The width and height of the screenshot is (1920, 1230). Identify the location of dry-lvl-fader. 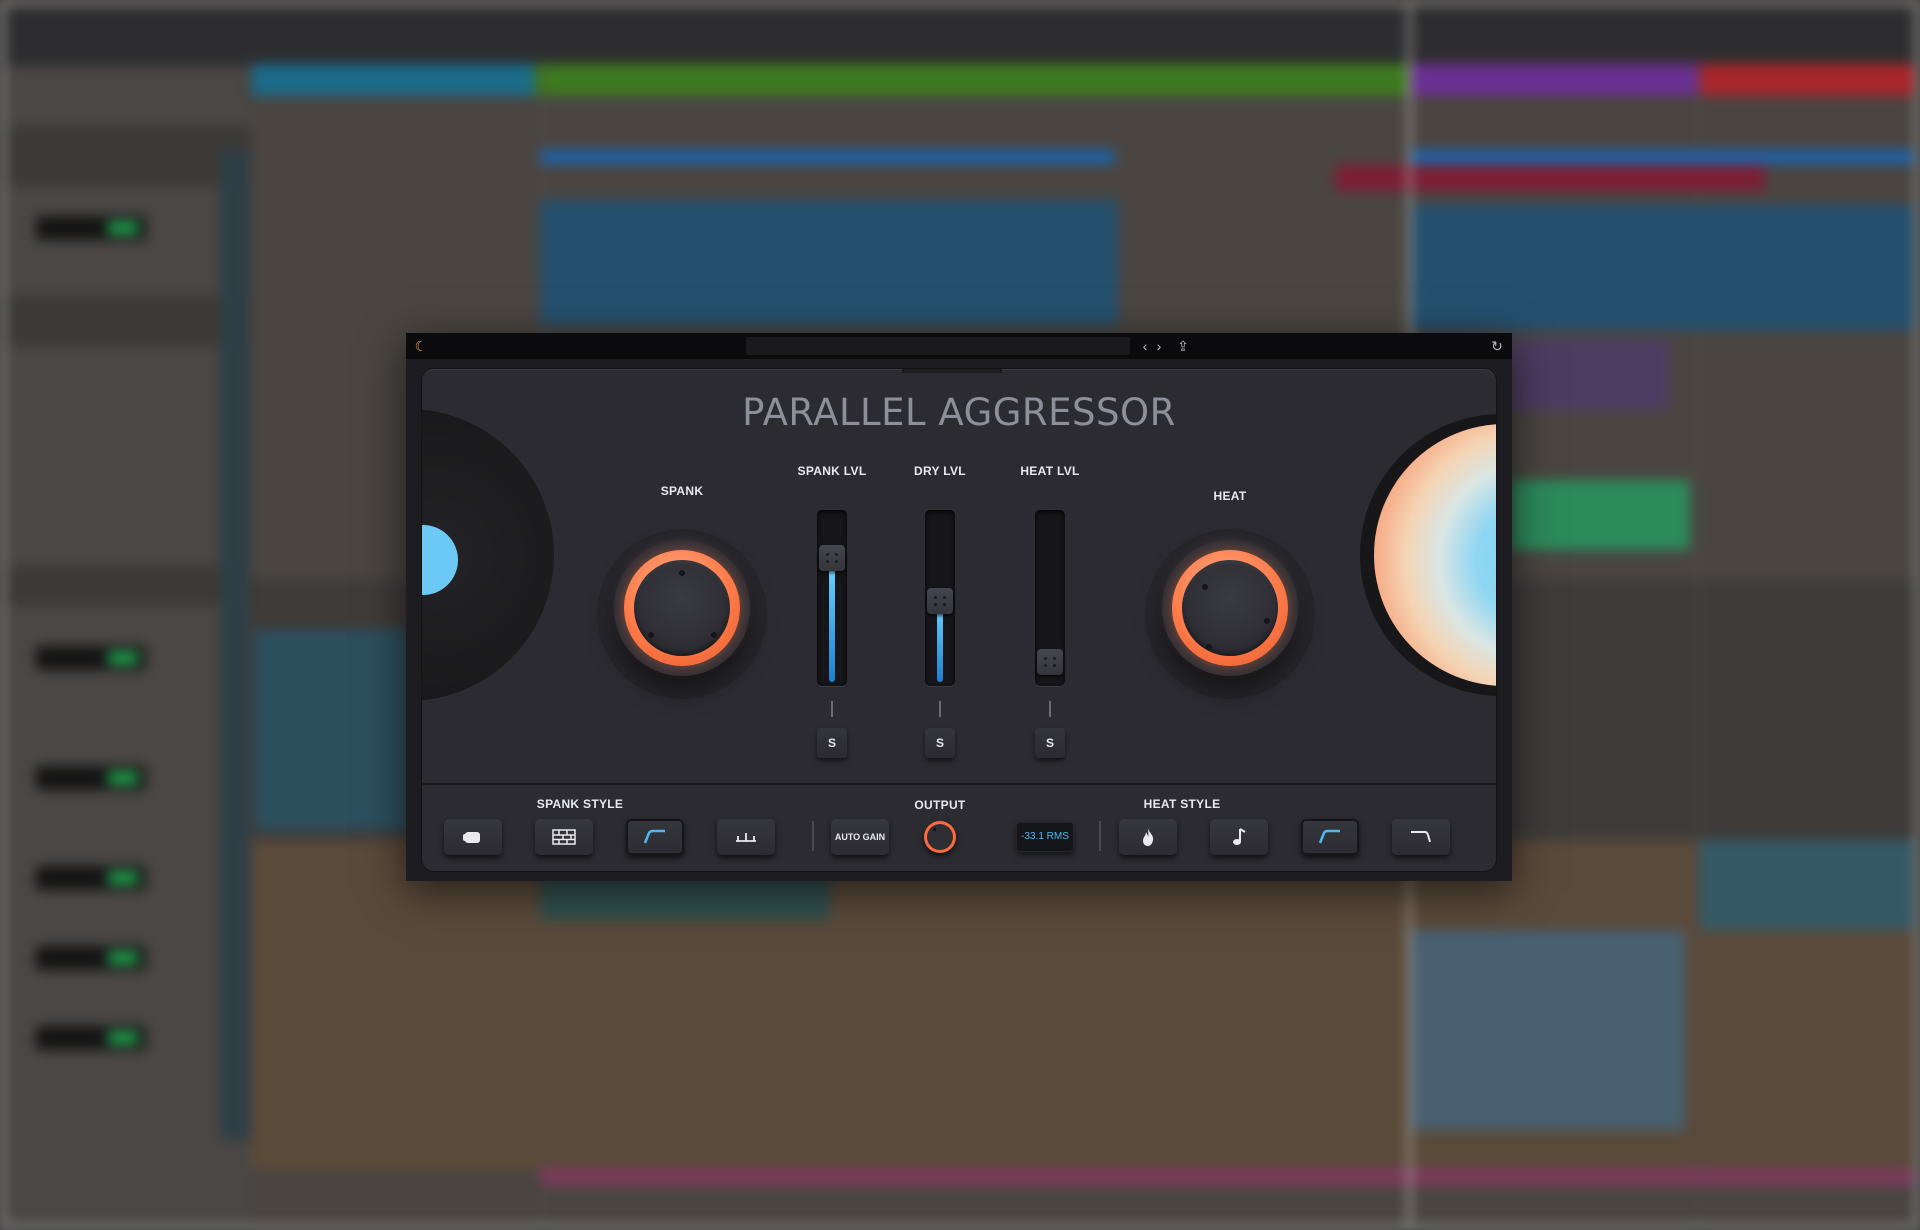
(940, 598).